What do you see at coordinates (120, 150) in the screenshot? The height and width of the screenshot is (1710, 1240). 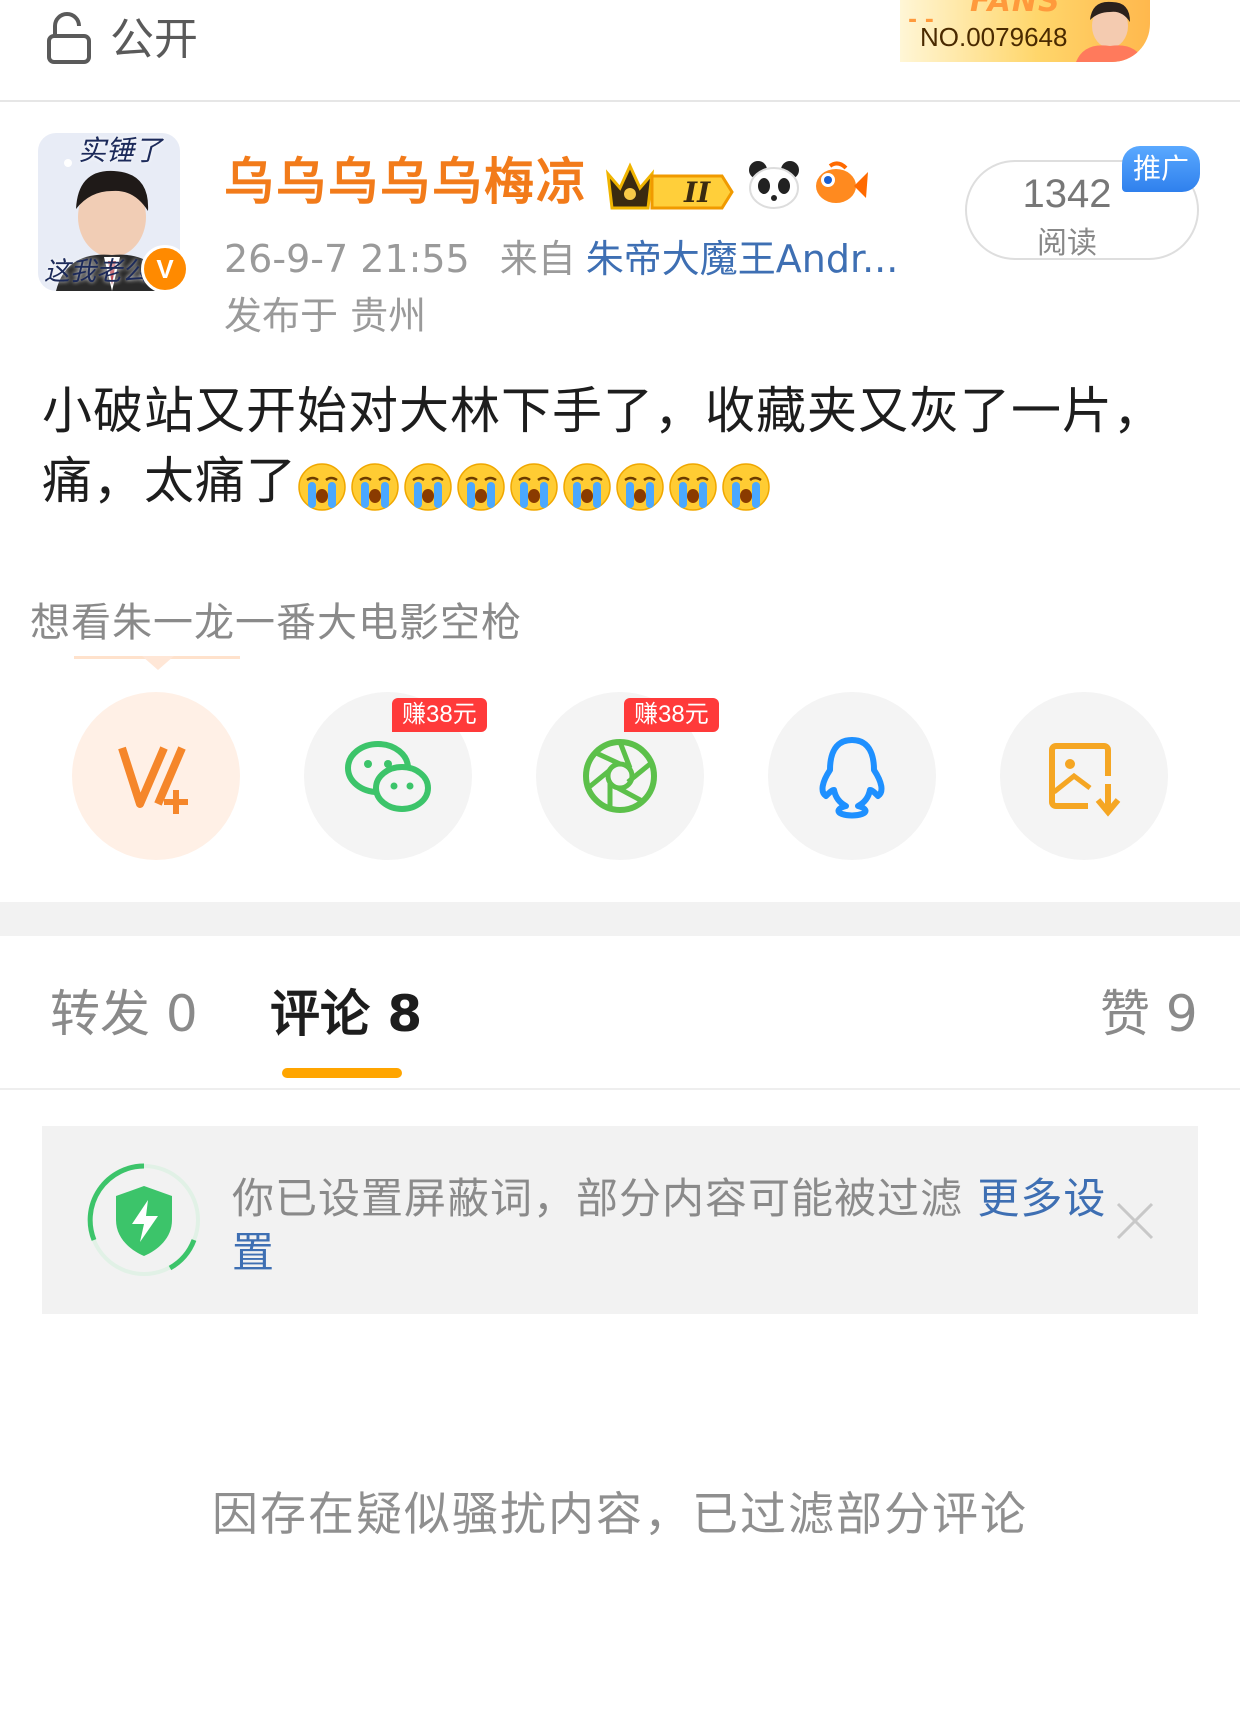 I see `avatar-caption-top: 实锤了` at bounding box center [120, 150].